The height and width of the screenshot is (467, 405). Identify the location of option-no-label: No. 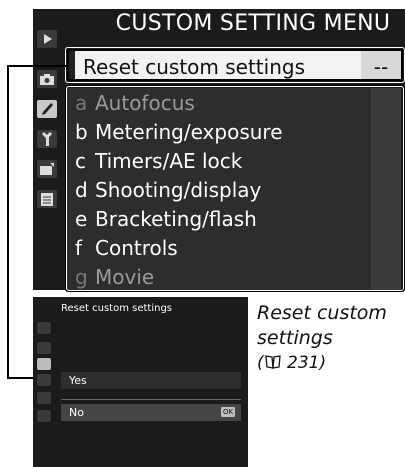
(76, 412).